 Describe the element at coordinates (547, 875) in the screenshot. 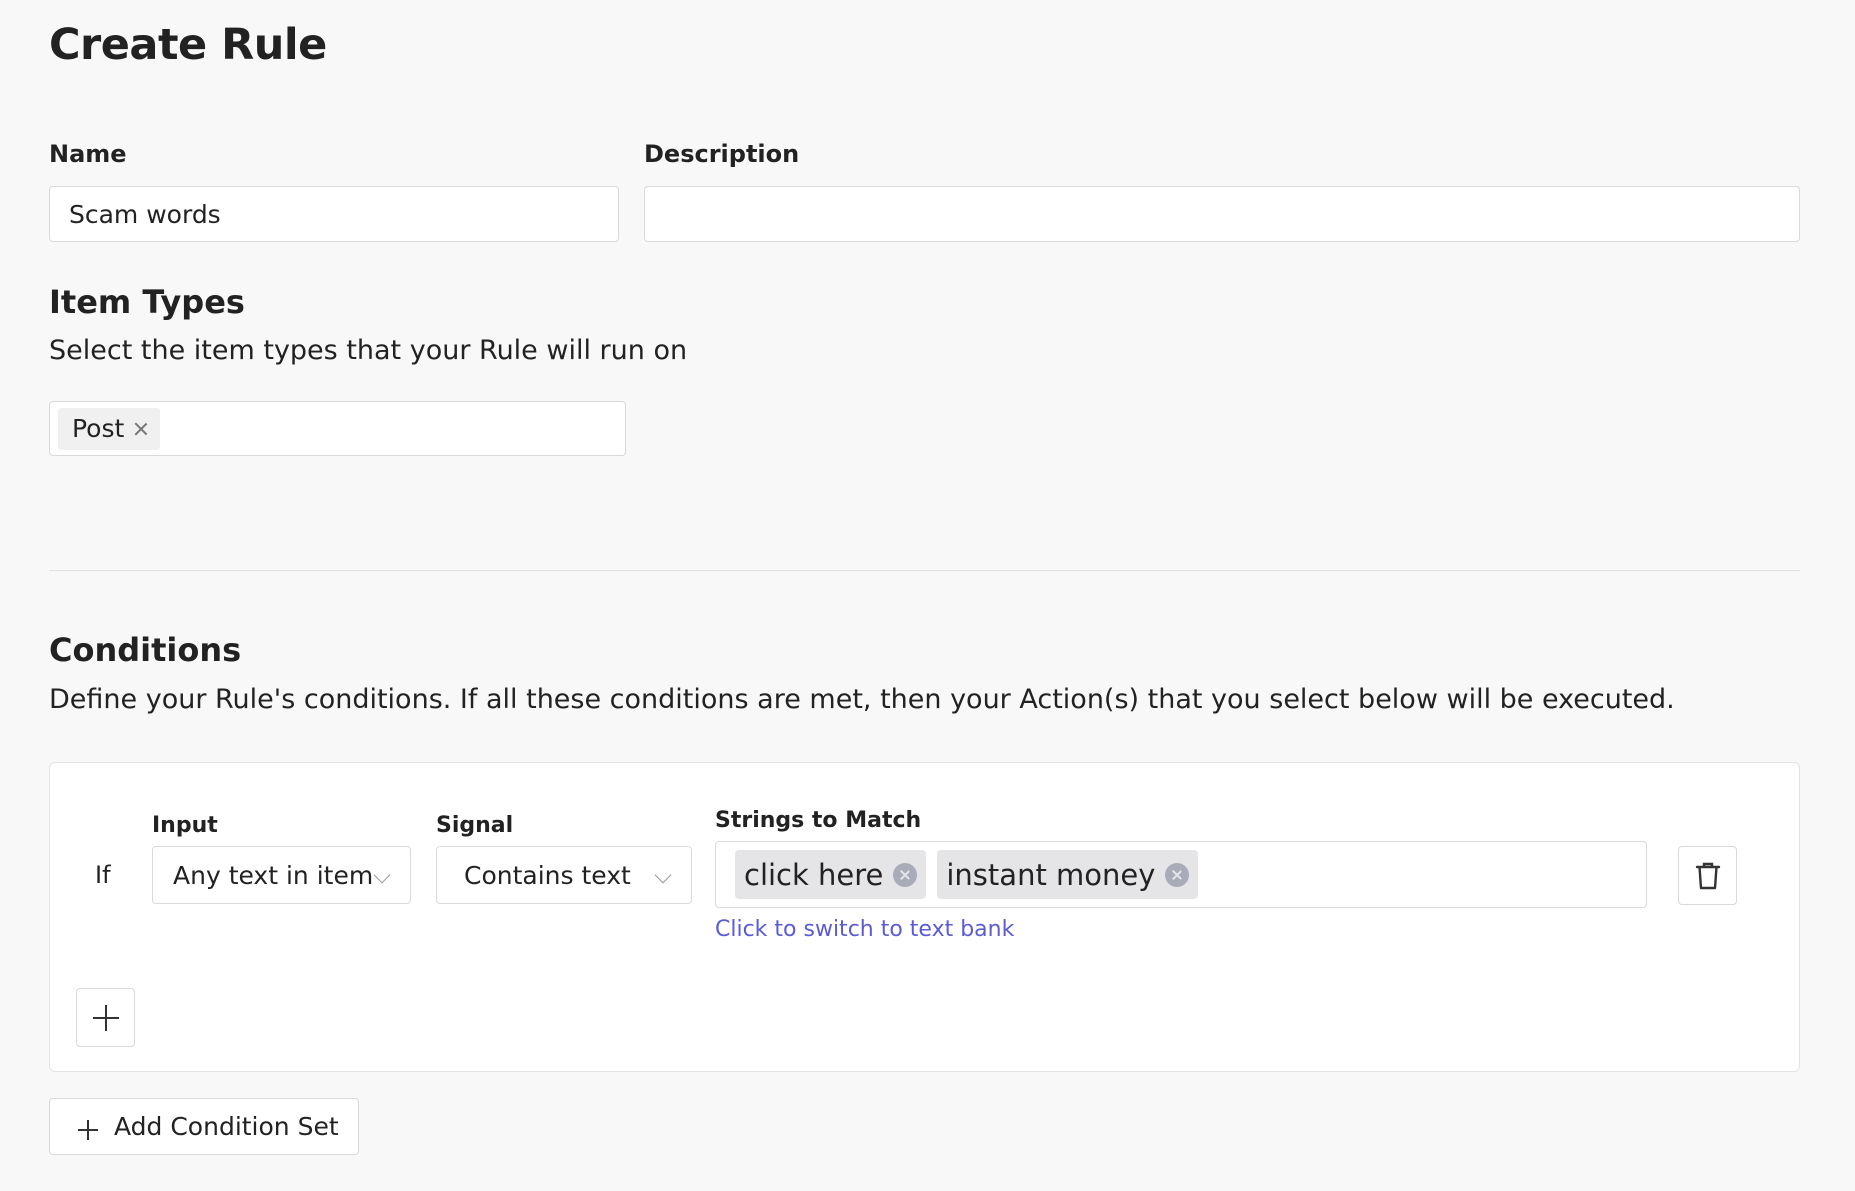

I see `signal-select-value: Contains text` at that location.